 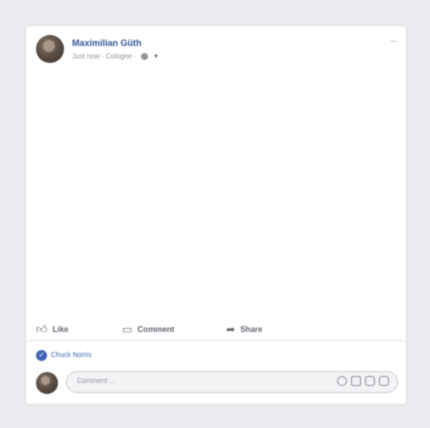 I want to click on comment-label: Comment, so click(x=156, y=329).